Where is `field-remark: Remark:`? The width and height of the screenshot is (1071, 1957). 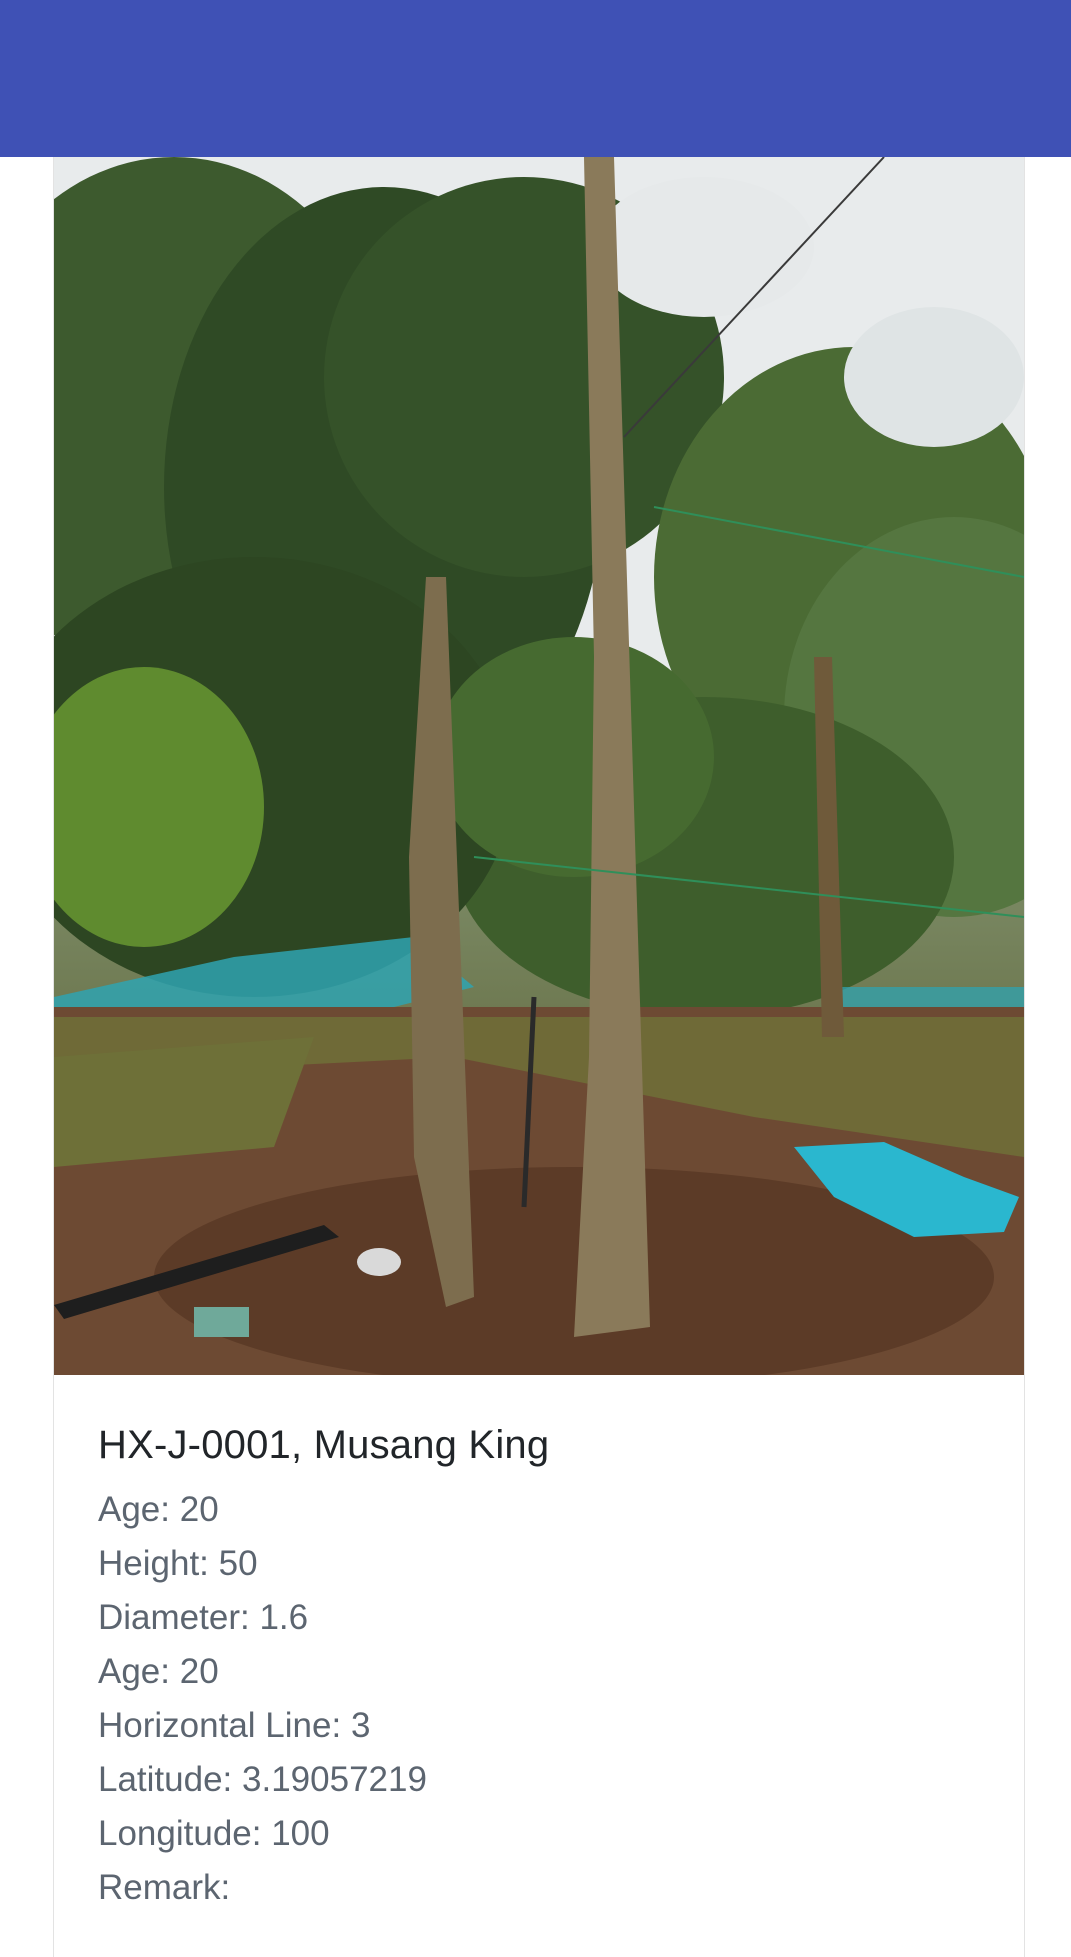
field-remark: Remark: is located at coordinates (538, 1888).